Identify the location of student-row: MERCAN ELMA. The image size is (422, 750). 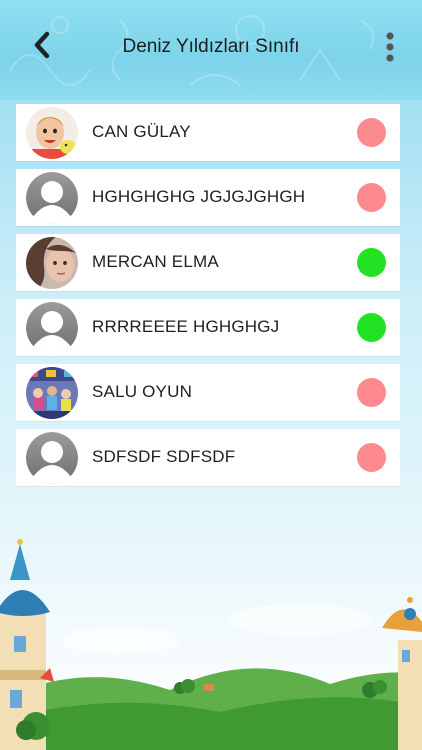
(208, 262).